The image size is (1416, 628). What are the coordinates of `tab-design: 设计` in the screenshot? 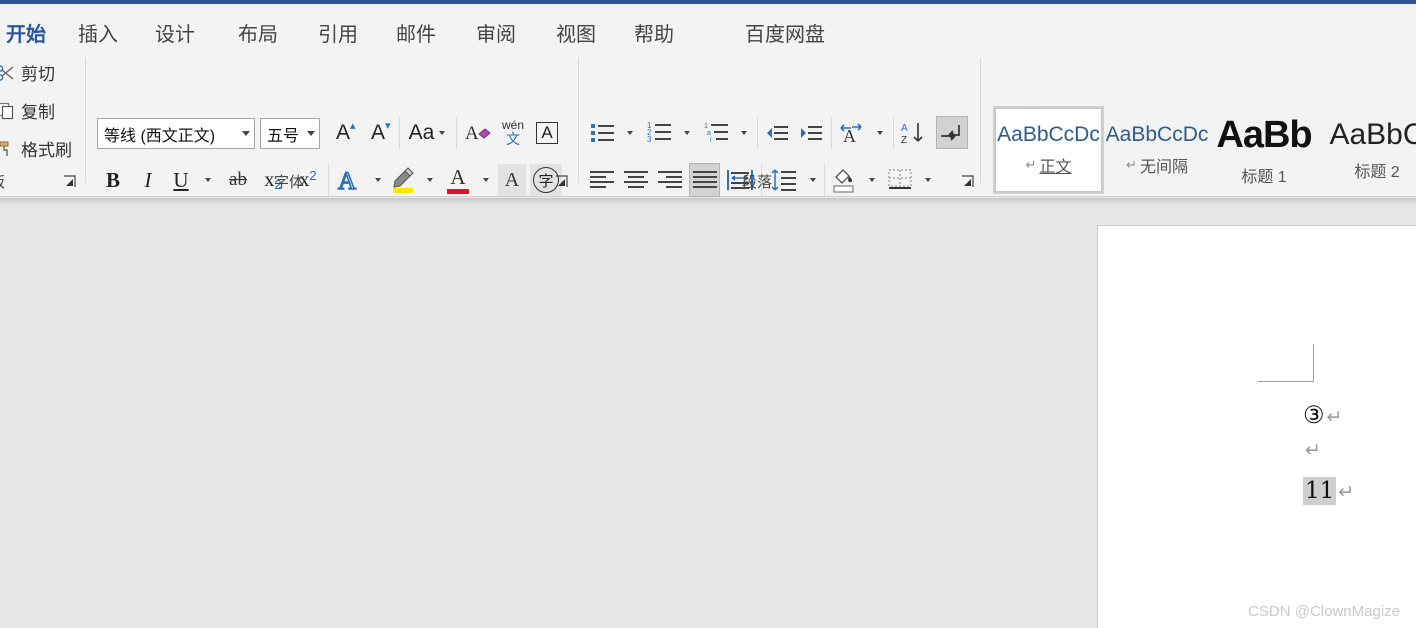 It's located at (175, 29).